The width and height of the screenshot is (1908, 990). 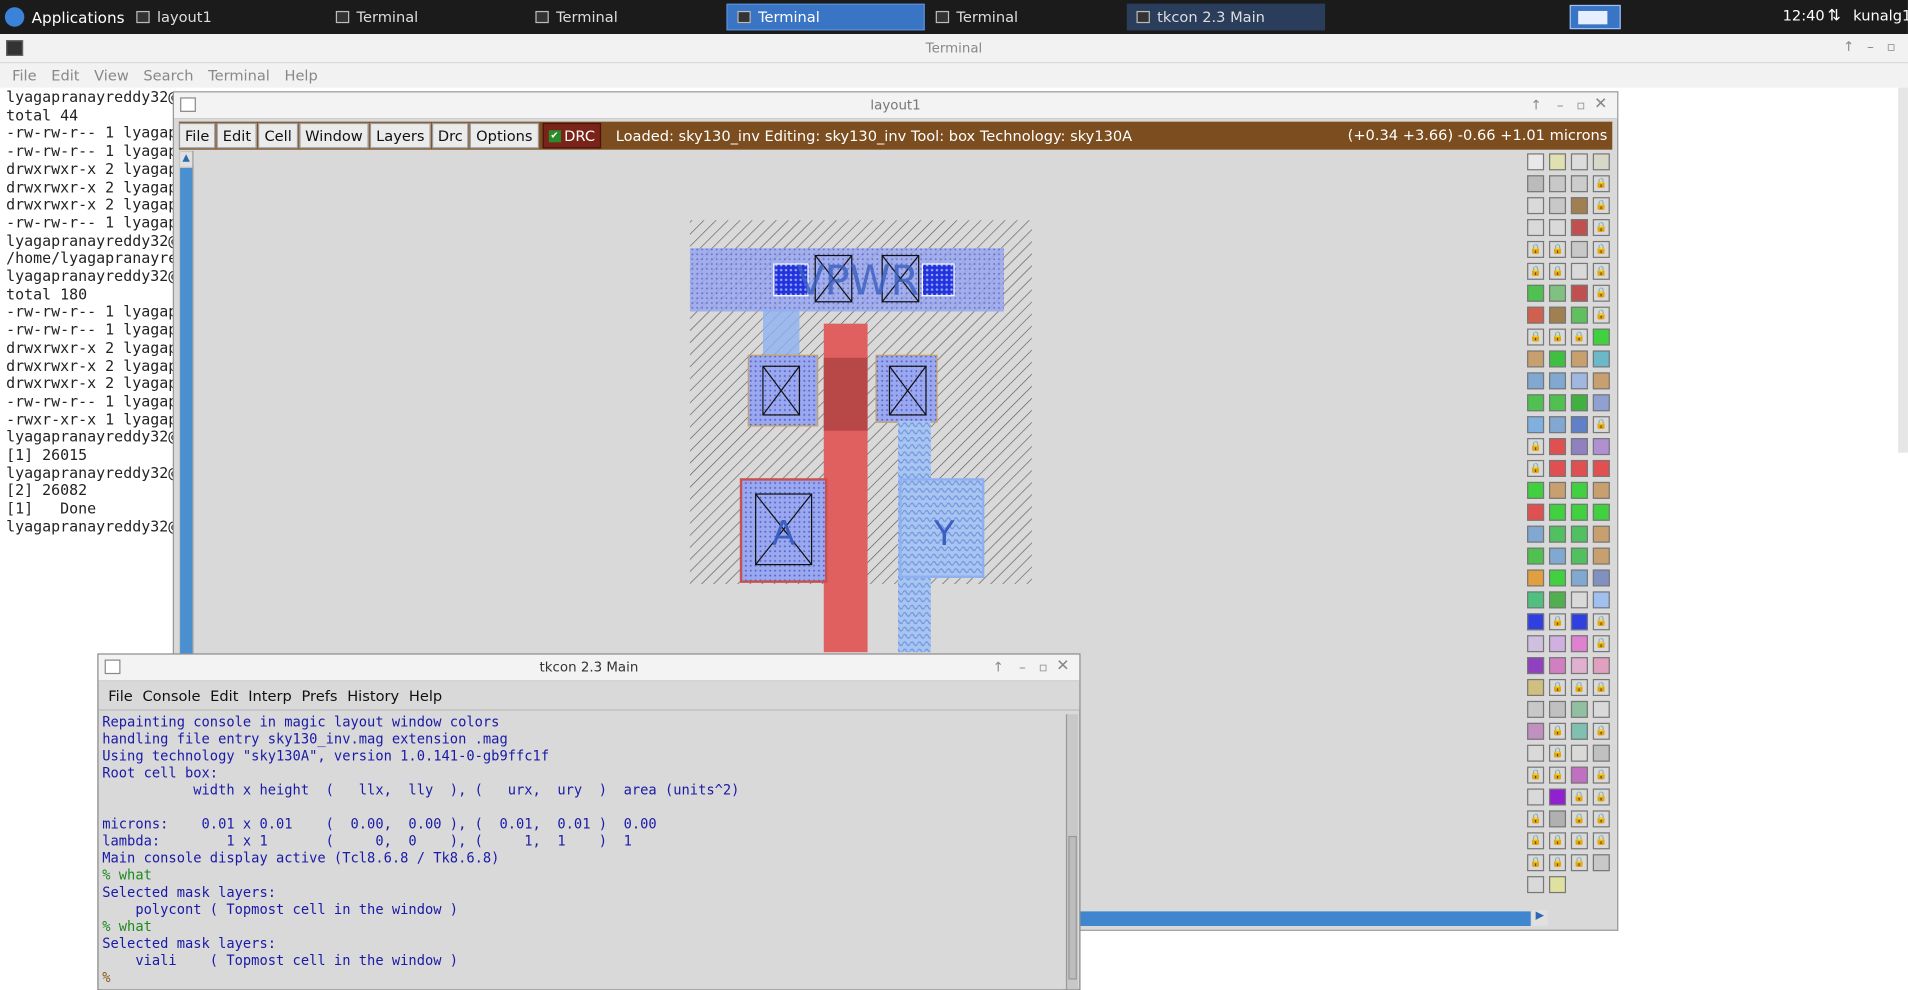 I want to click on maximize-icon: ↑, so click(x=1848, y=47).